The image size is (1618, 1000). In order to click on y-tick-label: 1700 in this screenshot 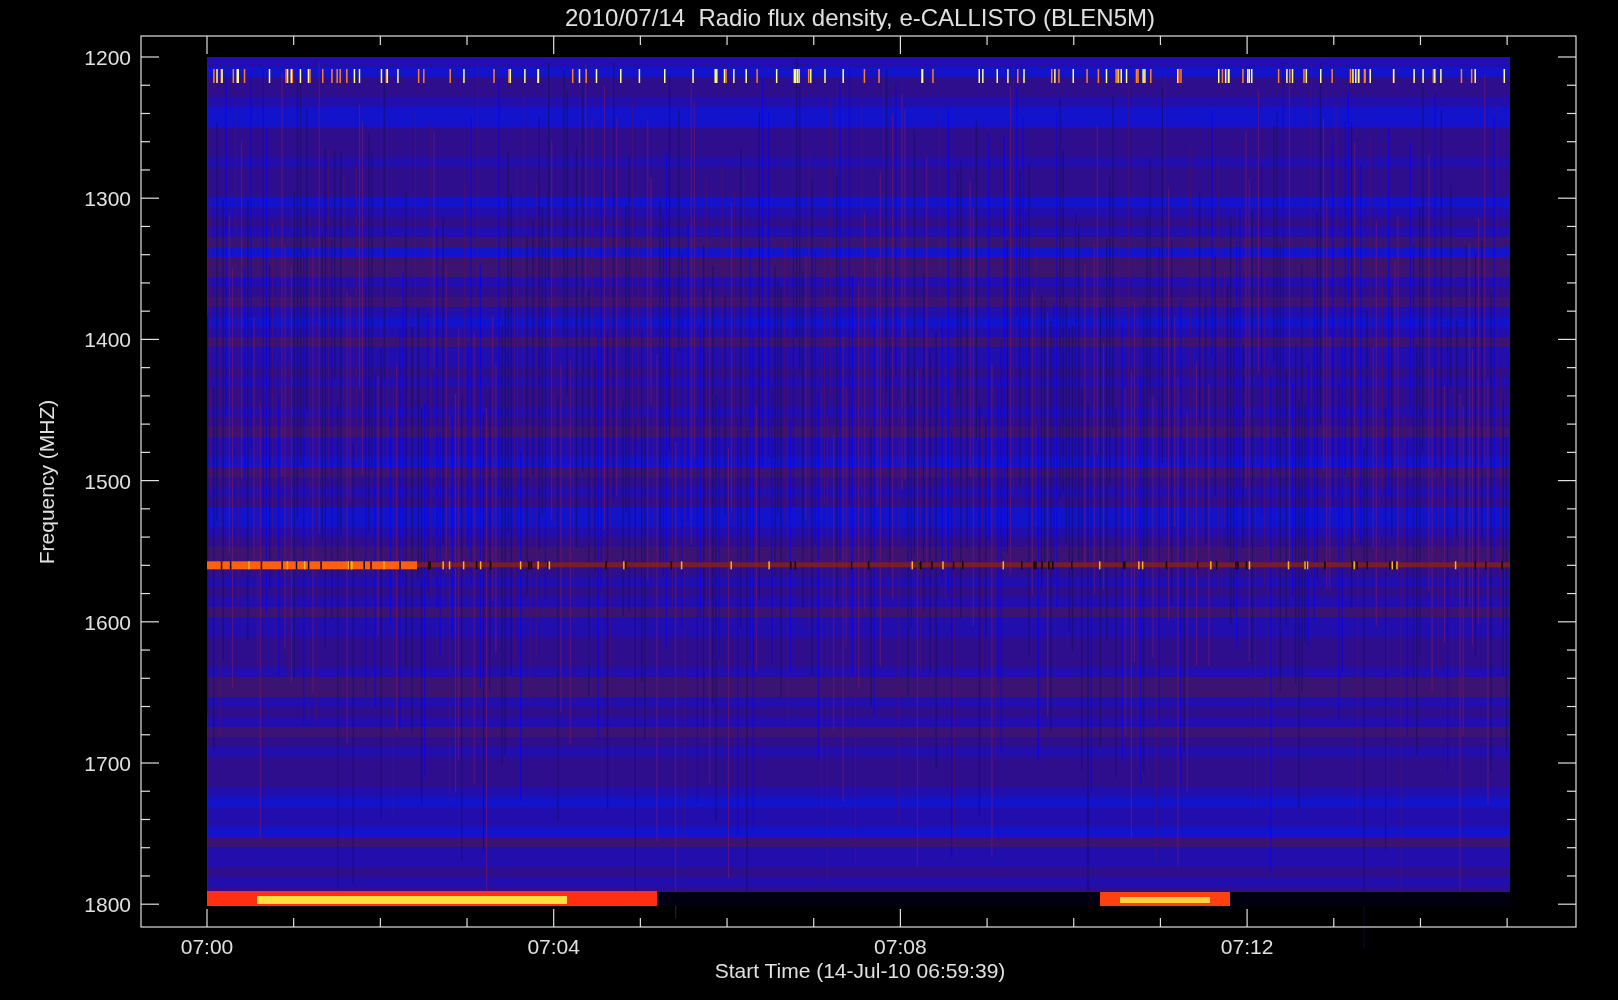, I will do `click(107, 763)`.